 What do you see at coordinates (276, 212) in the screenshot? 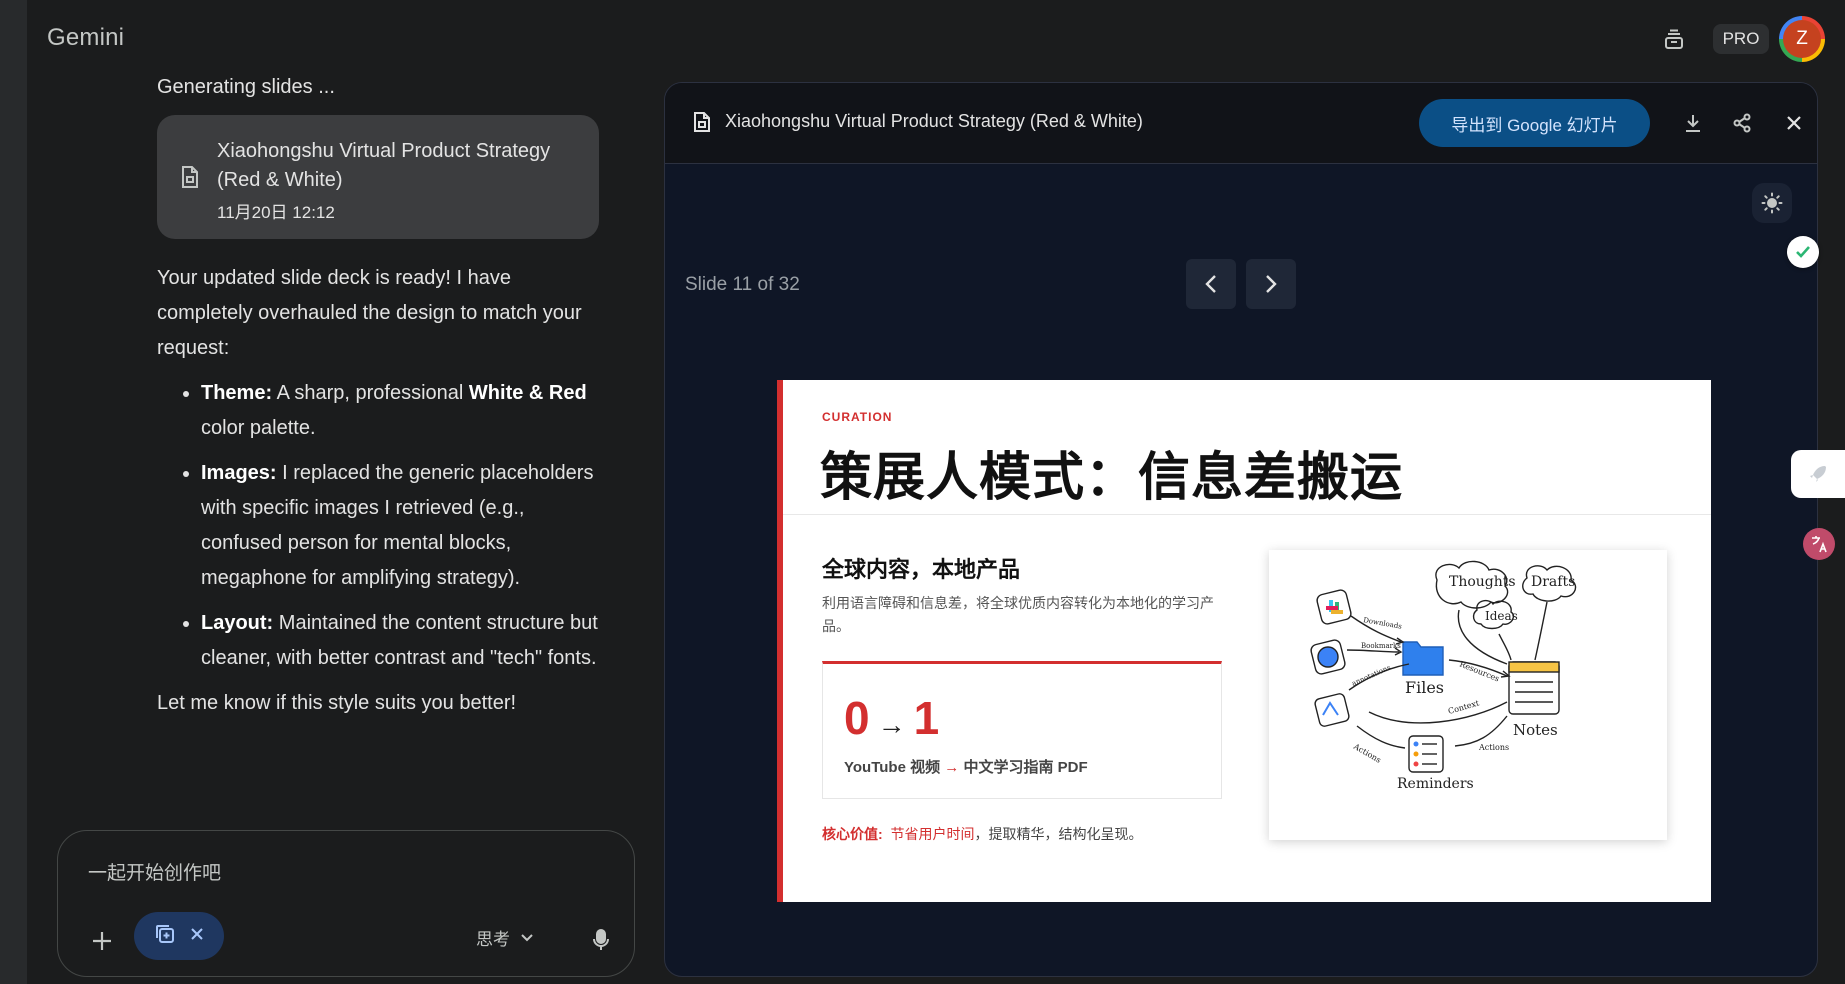
I see `deck-date: 11月20日 12:12` at bounding box center [276, 212].